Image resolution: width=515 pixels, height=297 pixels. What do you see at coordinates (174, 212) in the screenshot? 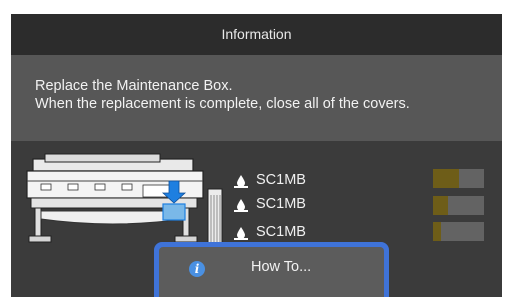
I see `maintenance-box-slot` at bounding box center [174, 212].